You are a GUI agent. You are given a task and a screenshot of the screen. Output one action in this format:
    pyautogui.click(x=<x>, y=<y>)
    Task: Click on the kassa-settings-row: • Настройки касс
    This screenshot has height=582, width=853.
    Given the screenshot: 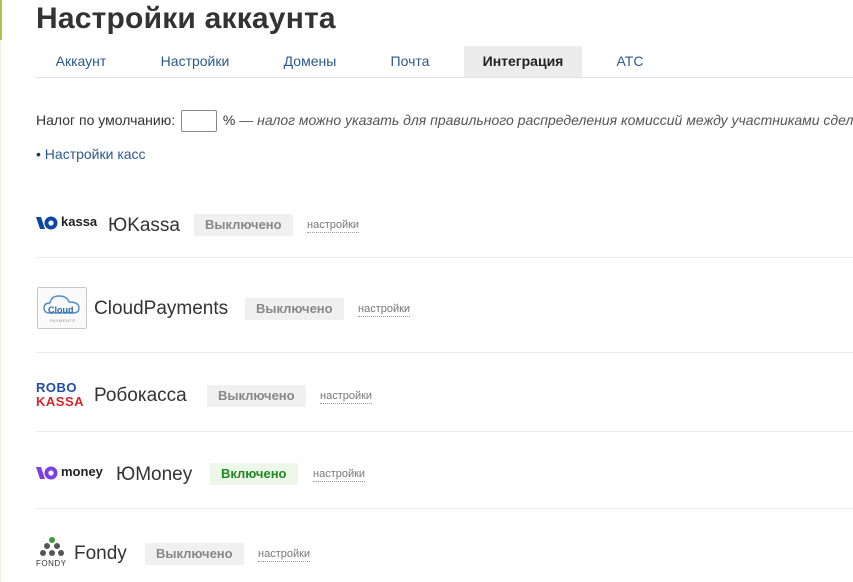 What is the action you would take?
    pyautogui.click(x=91, y=154)
    